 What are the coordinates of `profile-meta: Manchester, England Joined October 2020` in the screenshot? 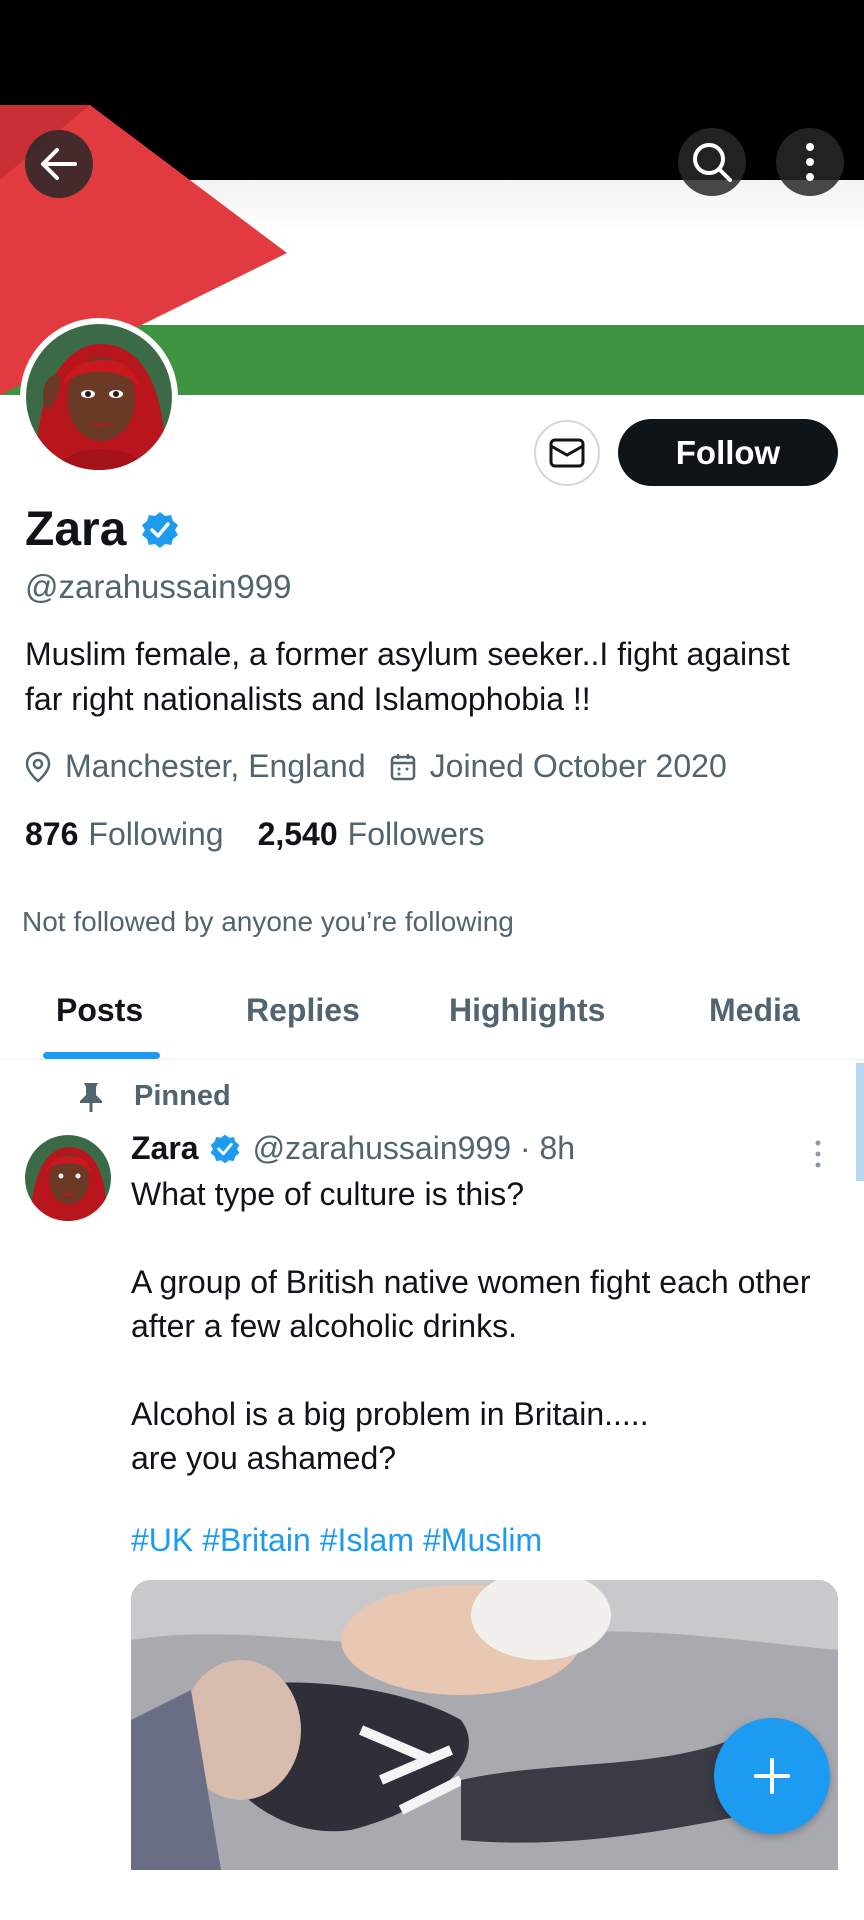 It's located at (388, 766).